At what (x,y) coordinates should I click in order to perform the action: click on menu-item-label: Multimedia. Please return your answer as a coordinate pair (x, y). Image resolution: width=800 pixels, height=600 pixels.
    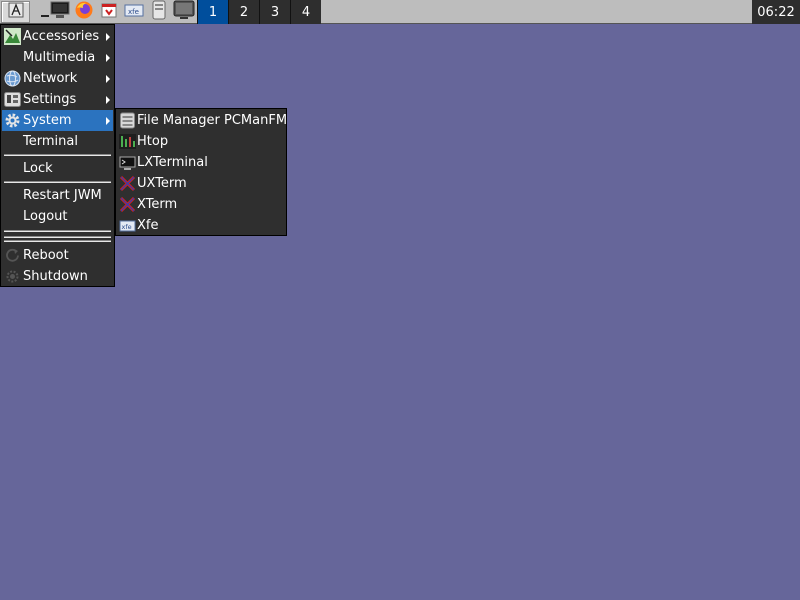
    Looking at the image, I should click on (59, 57).